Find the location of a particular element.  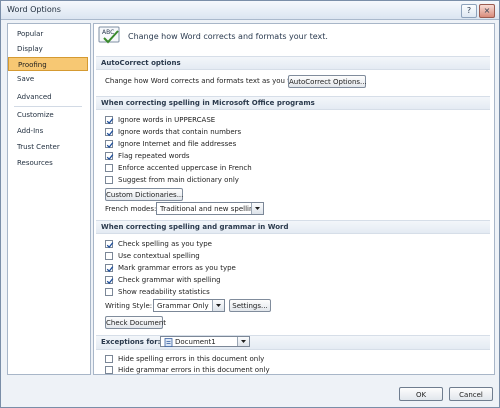

label-flag-repeated: Flag repeated words is located at coordinates (154, 156).